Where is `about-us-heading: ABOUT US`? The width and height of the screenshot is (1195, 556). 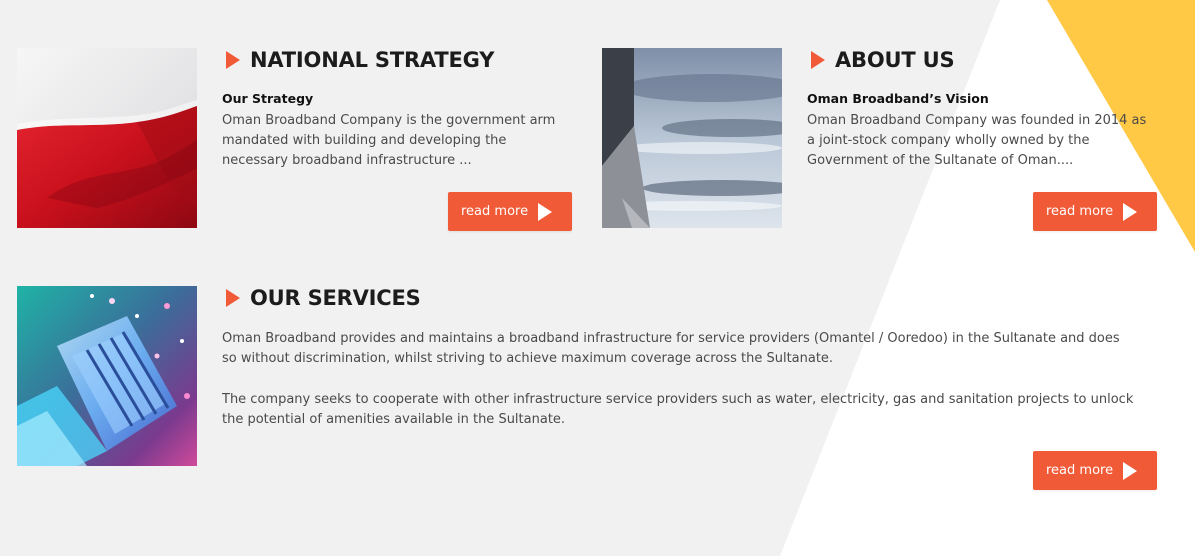
about-us-heading: ABOUT US is located at coordinates (883, 60).